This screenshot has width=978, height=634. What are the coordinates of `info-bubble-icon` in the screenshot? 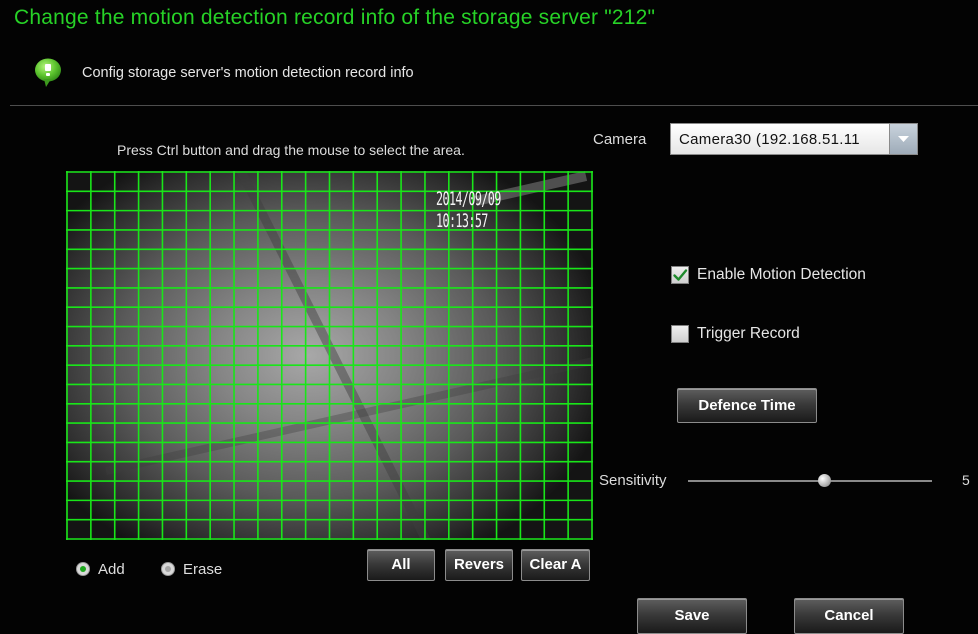 It's located at (48, 73).